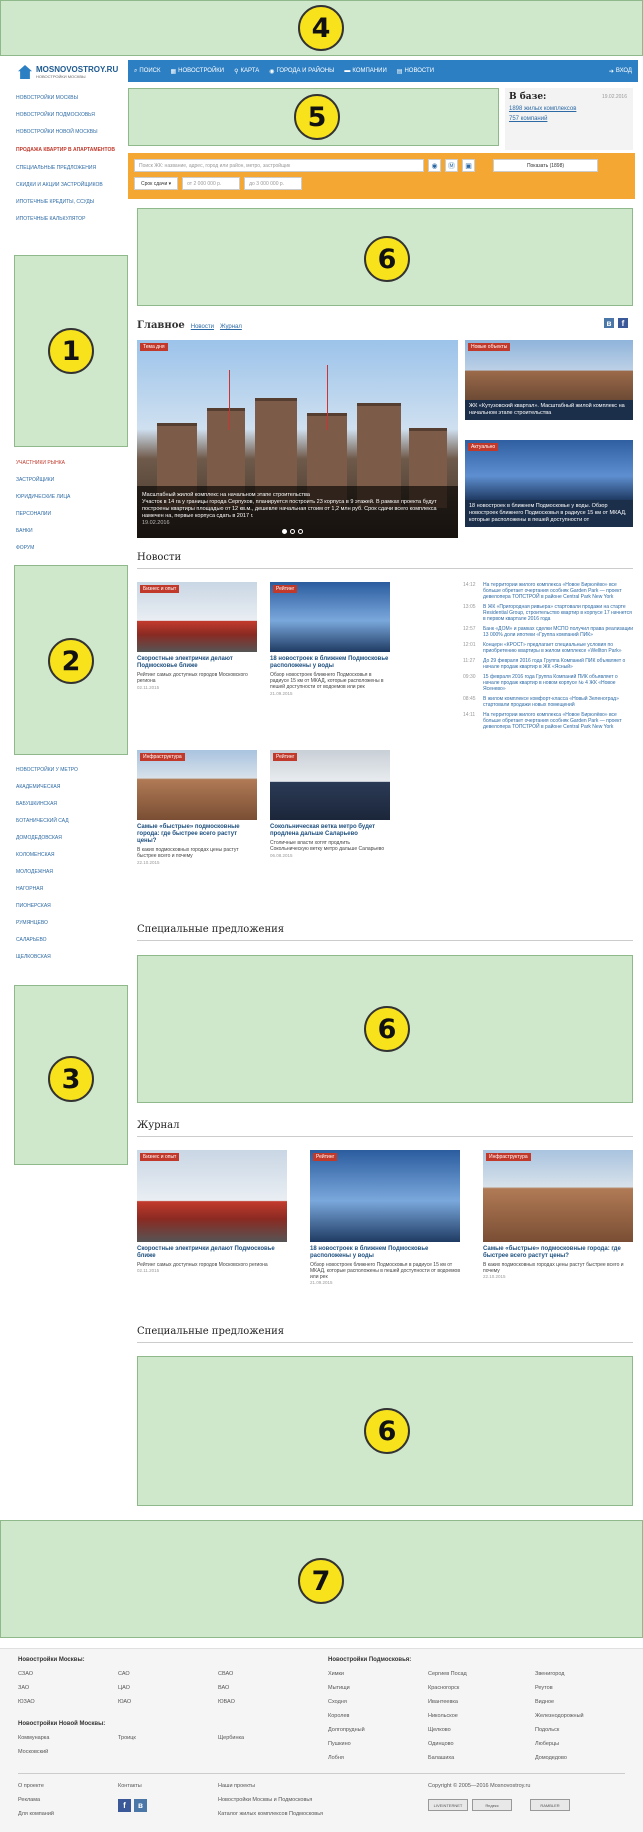 The image size is (643, 1832). Describe the element at coordinates (448, 1805) in the screenshot. I see `counter-badge: LIVEINTERNET` at that location.